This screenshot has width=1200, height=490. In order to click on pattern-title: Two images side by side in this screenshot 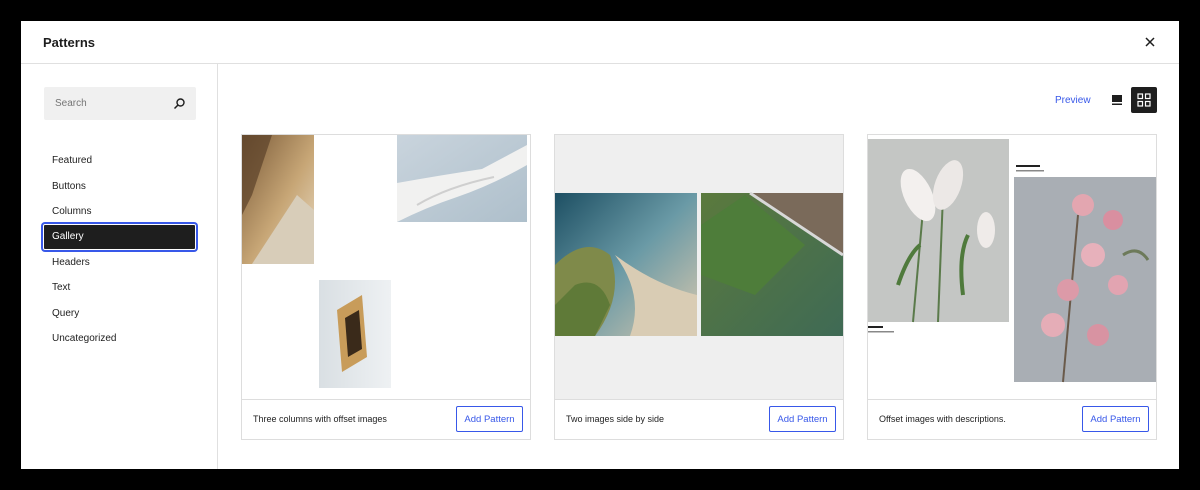, I will do `click(615, 419)`.